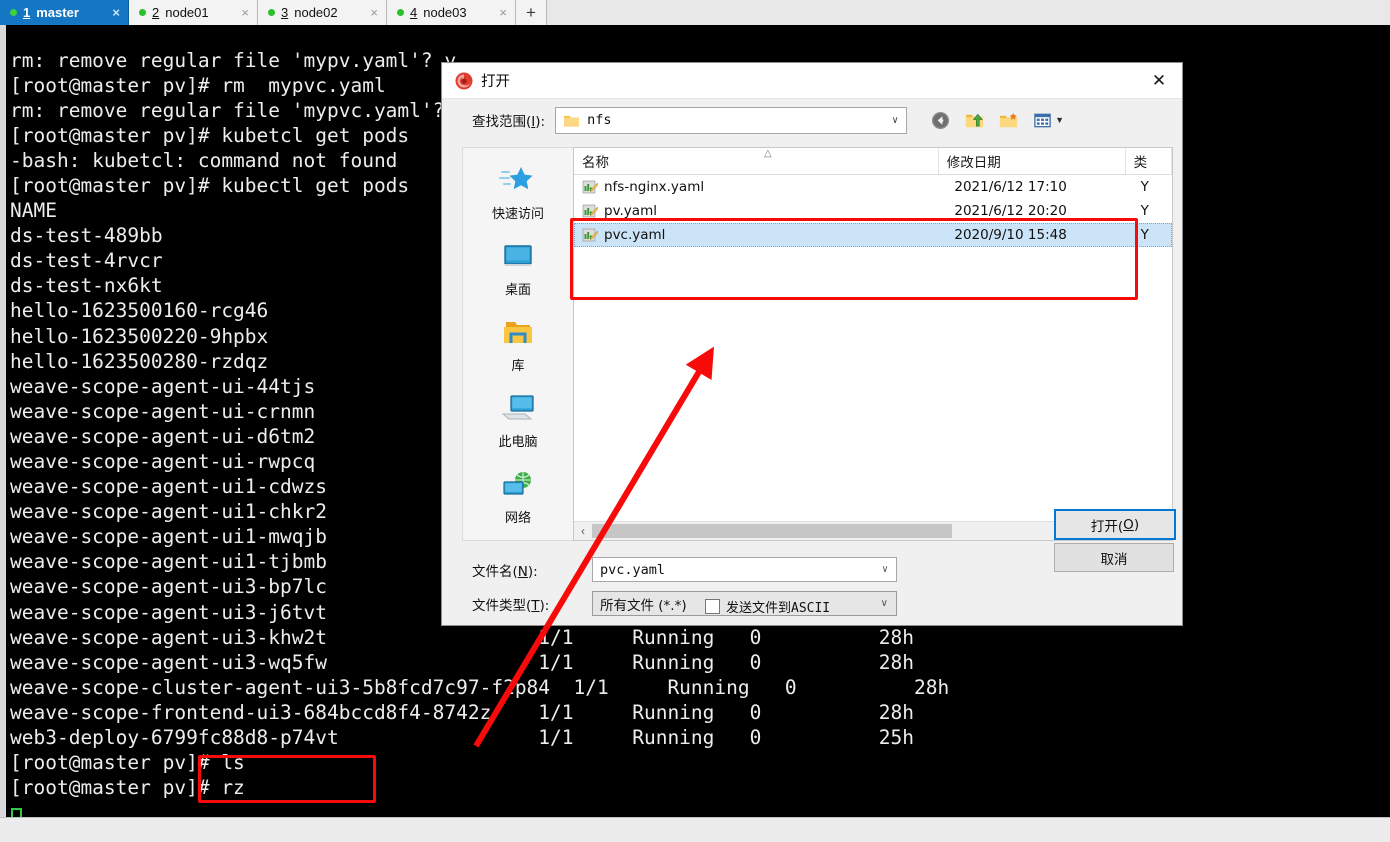 This screenshot has height=842, width=1390. I want to click on tab-label: node02, so click(316, 12).